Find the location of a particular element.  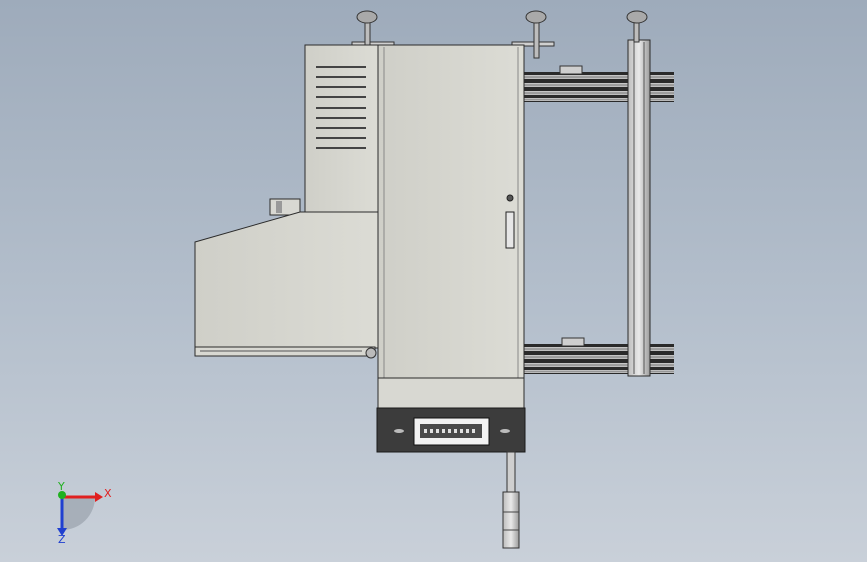

sloped-hopper is located at coordinates (287, 285).